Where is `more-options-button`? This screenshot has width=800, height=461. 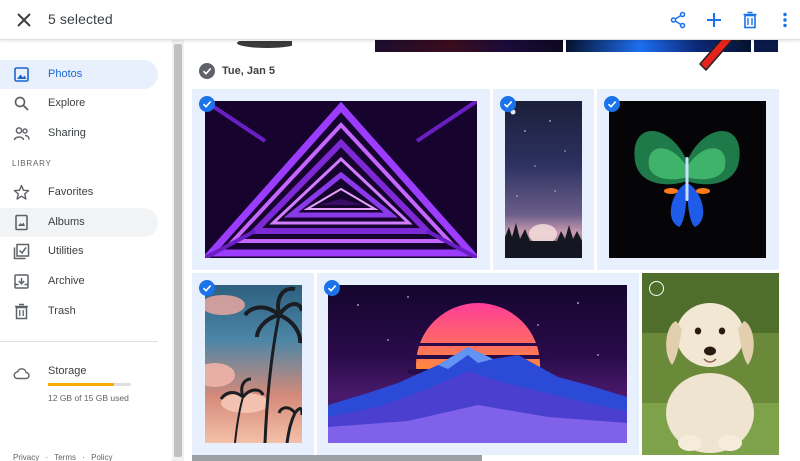 more-options-button is located at coordinates (785, 20).